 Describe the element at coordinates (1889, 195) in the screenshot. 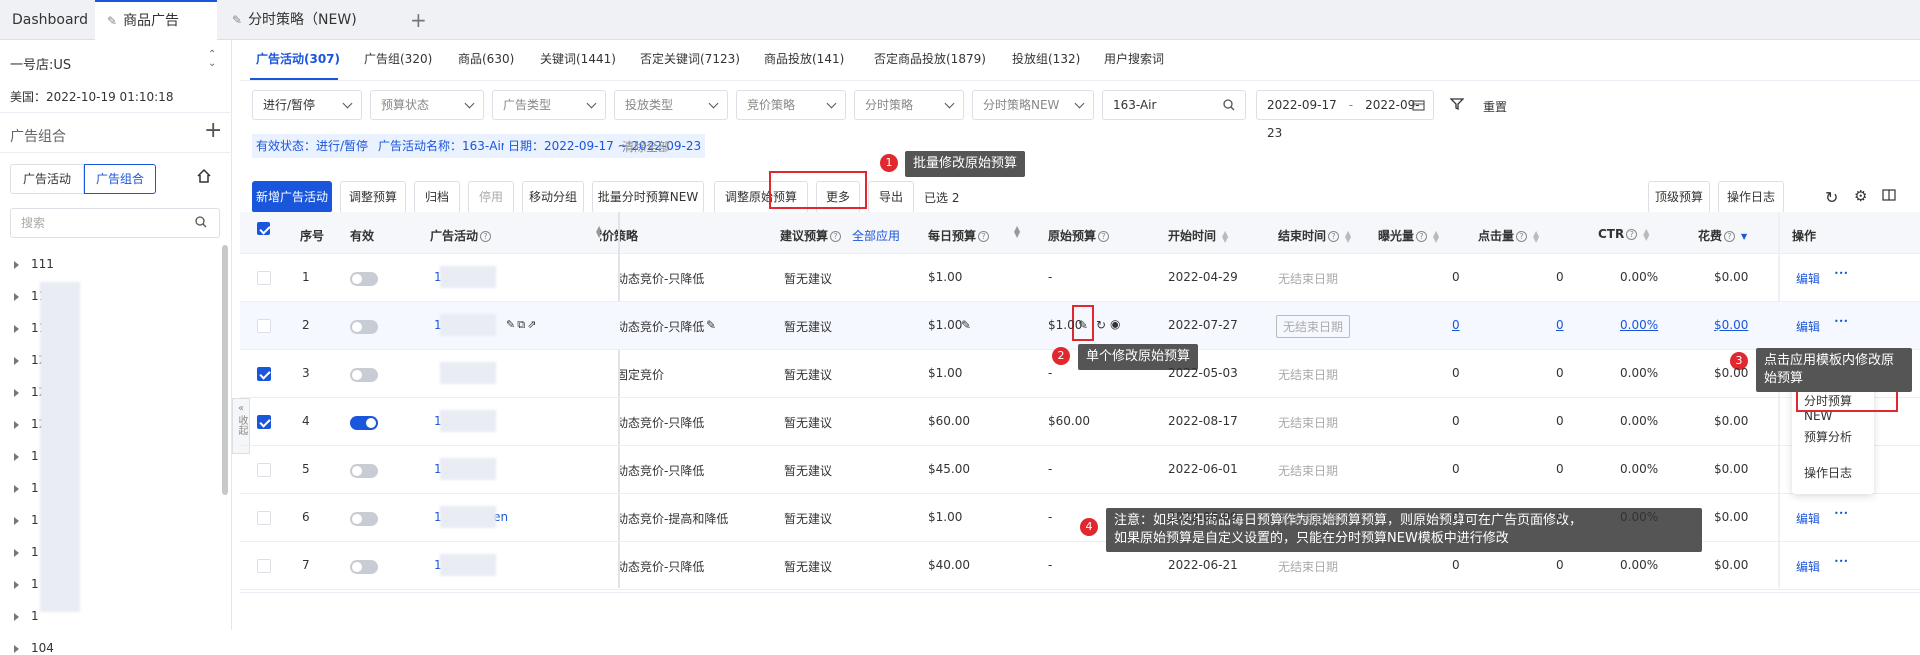

I see `columns-icon` at that location.